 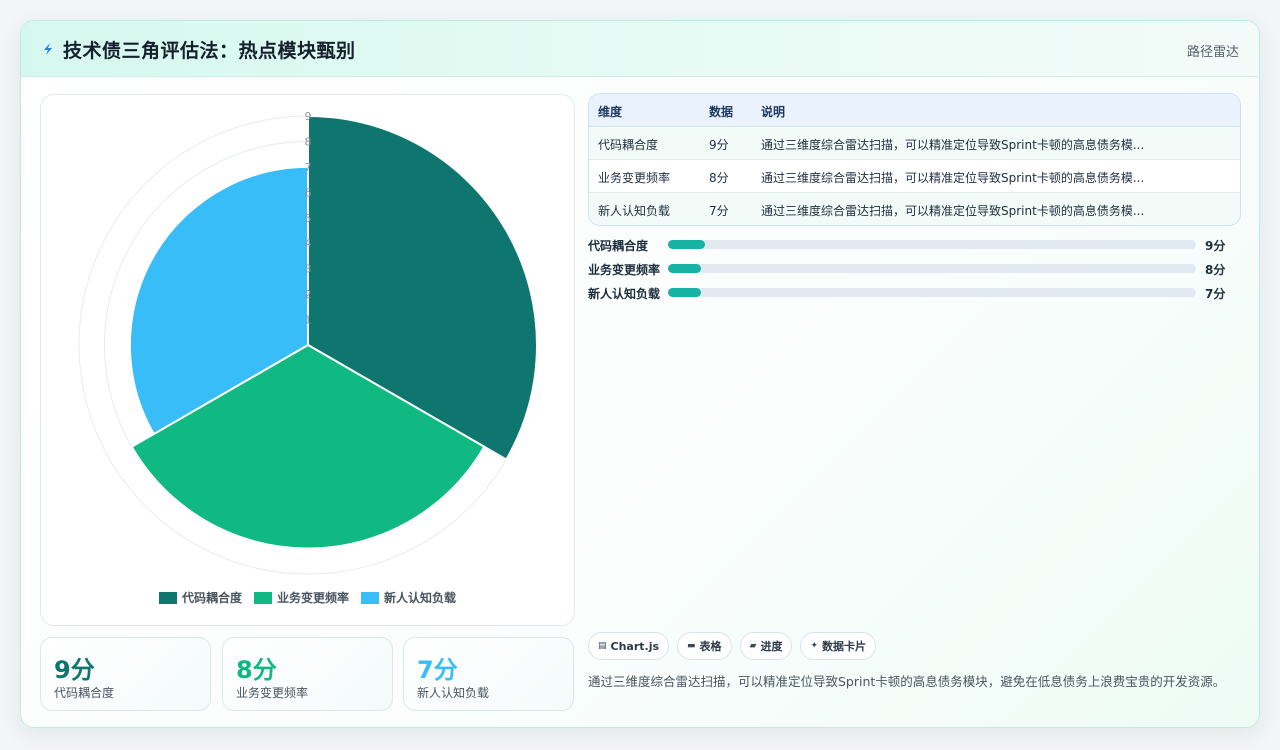 I want to click on tick-label: 2, so click(x=308, y=294).